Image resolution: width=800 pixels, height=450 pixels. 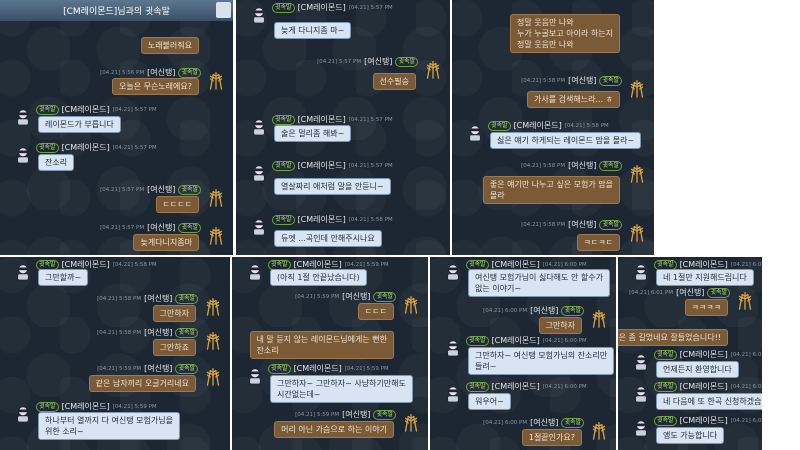 I want to click on message-header: [04.21] 5:57 PM [여신탱] 귓속말, so click(x=150, y=227).